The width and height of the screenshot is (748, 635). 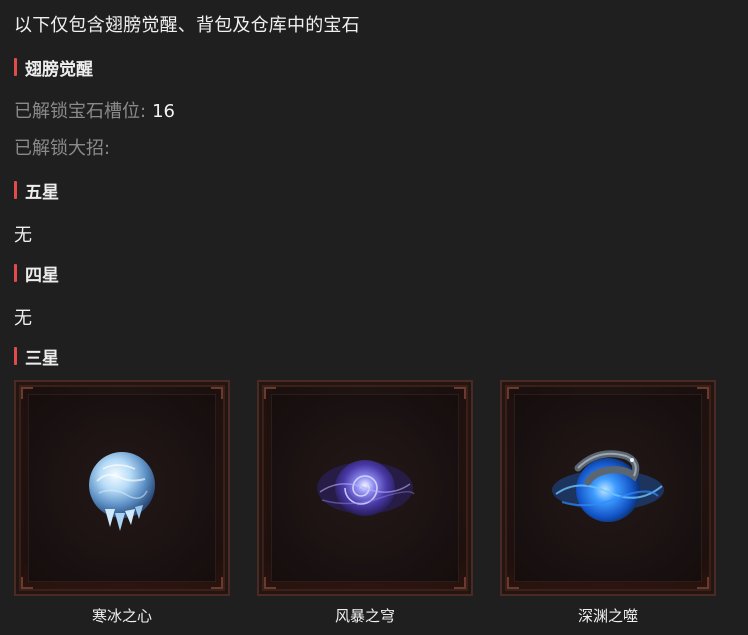 What do you see at coordinates (59, 69) in the screenshot?
I see `section-title: 翅膀觉醒` at bounding box center [59, 69].